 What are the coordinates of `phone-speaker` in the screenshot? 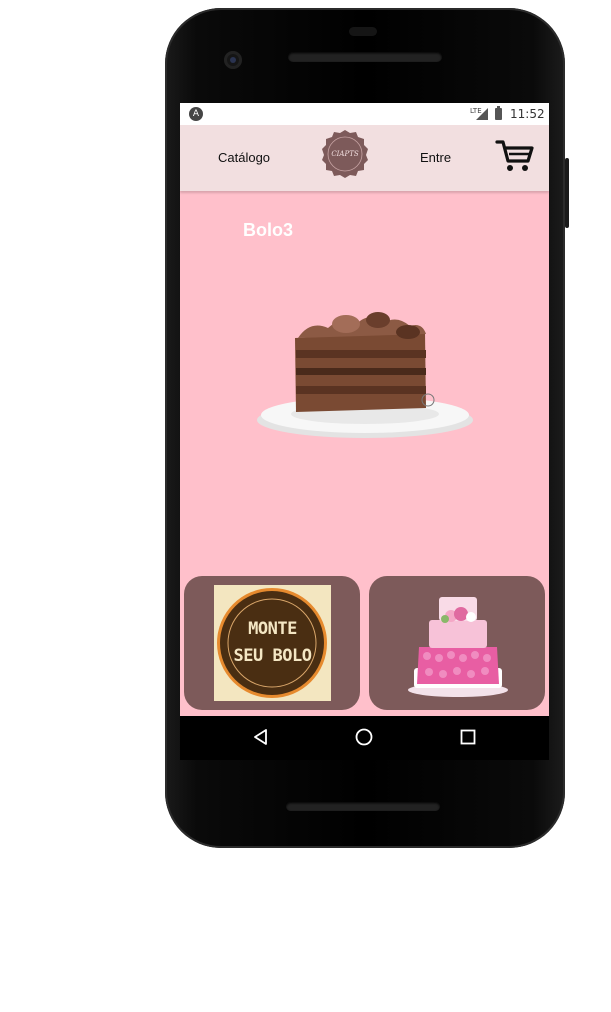 It's located at (365, 57).